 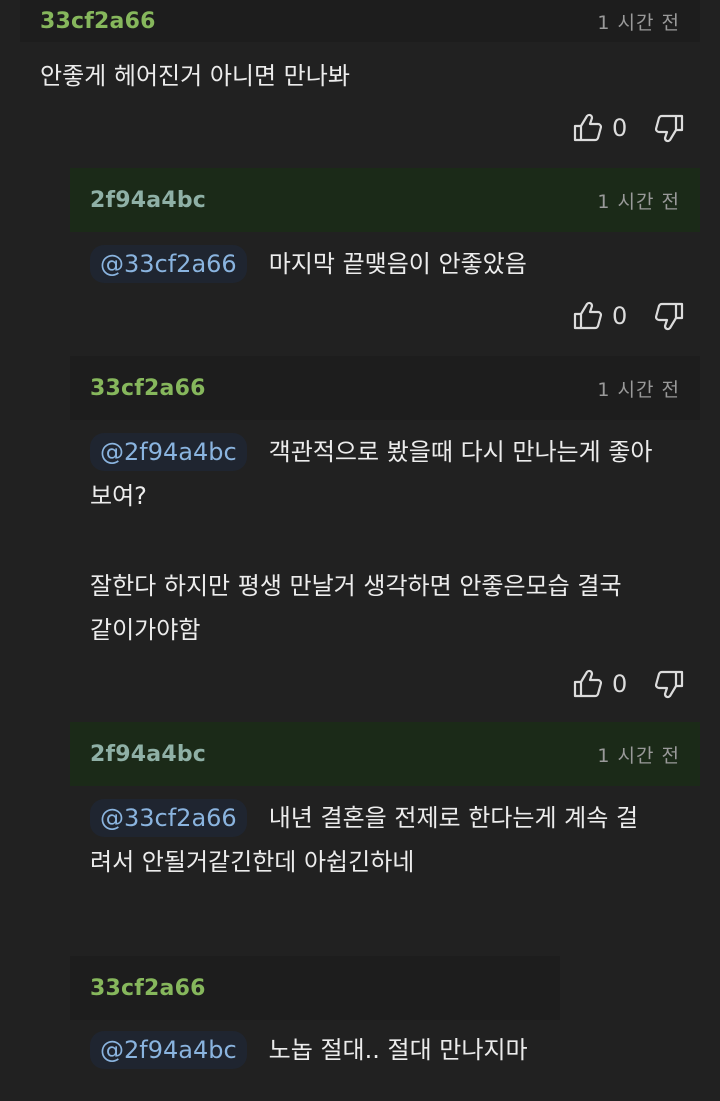 What do you see at coordinates (453, 818) in the screenshot?
I see `comment-body: 내년 결혼을 전제로 한다는게 계속 걸` at bounding box center [453, 818].